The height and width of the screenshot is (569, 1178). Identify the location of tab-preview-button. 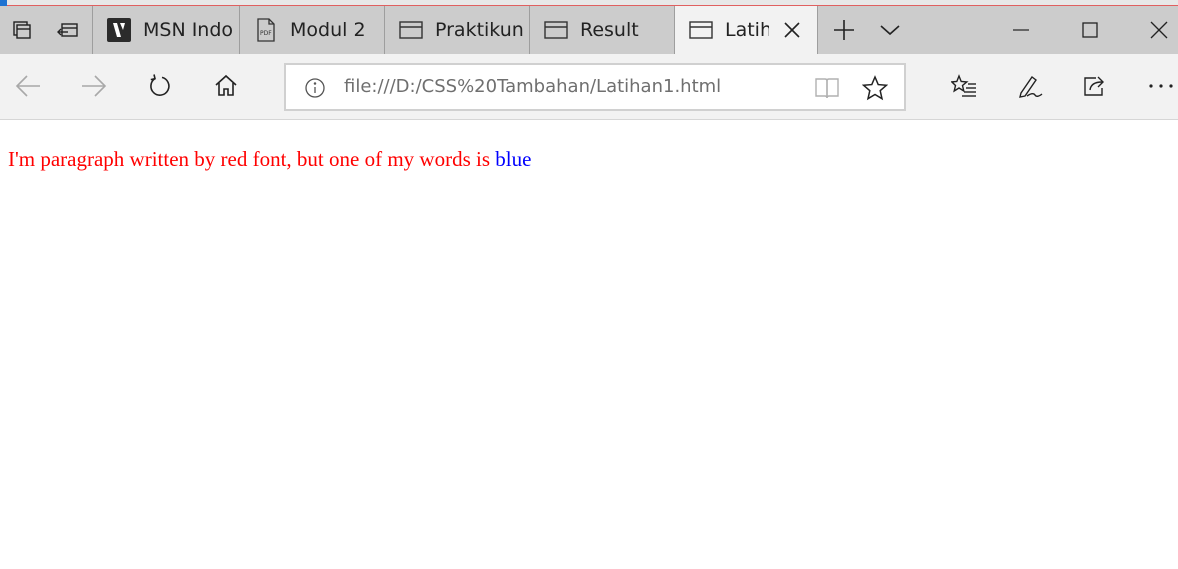
(890, 30).